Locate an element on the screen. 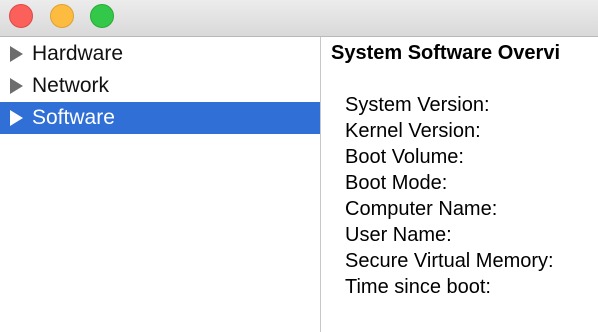 The width and height of the screenshot is (598, 332). field-time-since-boot: Time since boot: is located at coordinates (418, 287).